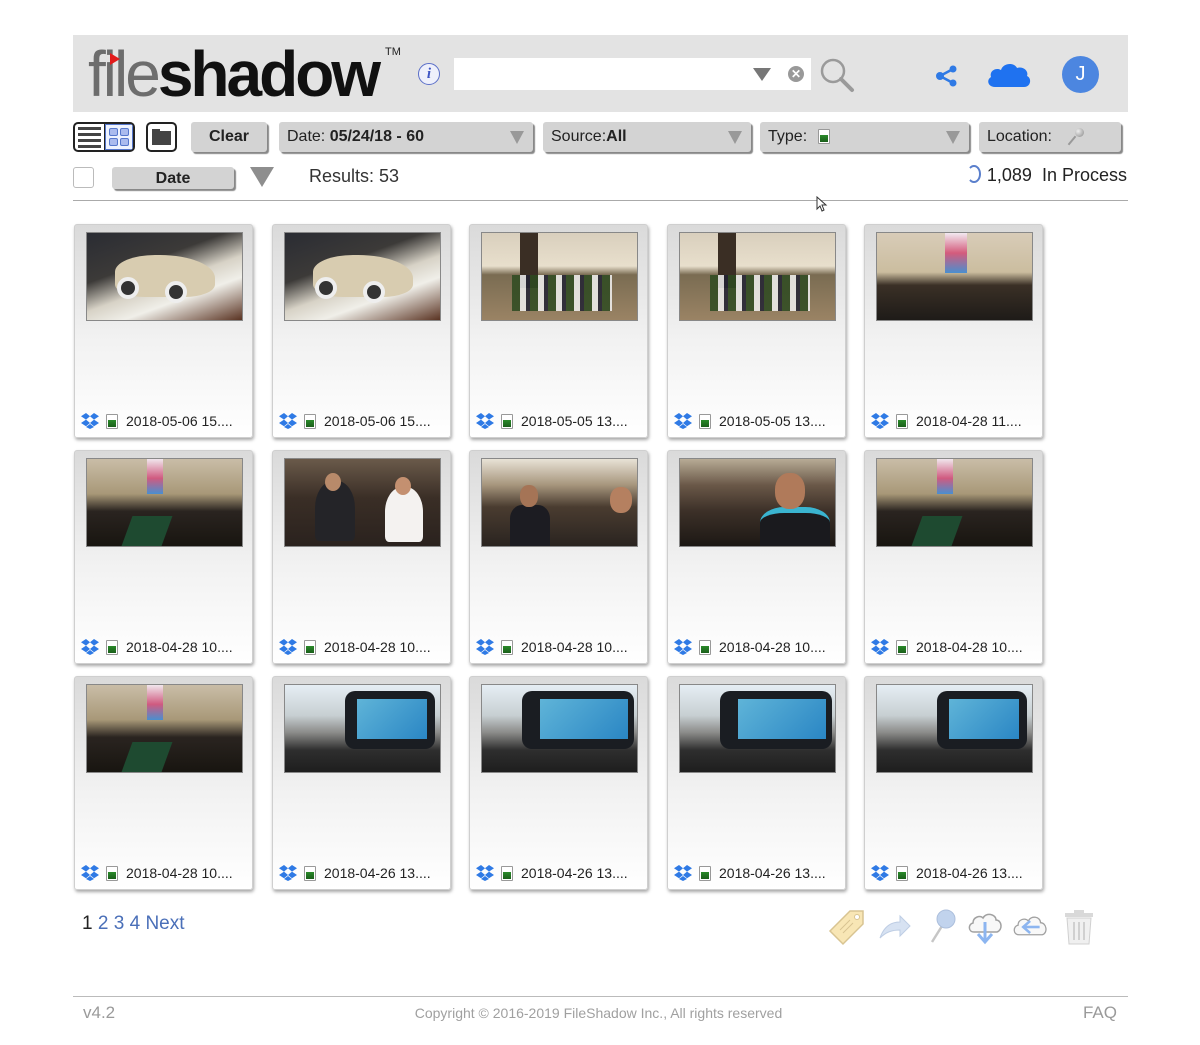  I want to click on search-box: ✕, so click(632, 74).